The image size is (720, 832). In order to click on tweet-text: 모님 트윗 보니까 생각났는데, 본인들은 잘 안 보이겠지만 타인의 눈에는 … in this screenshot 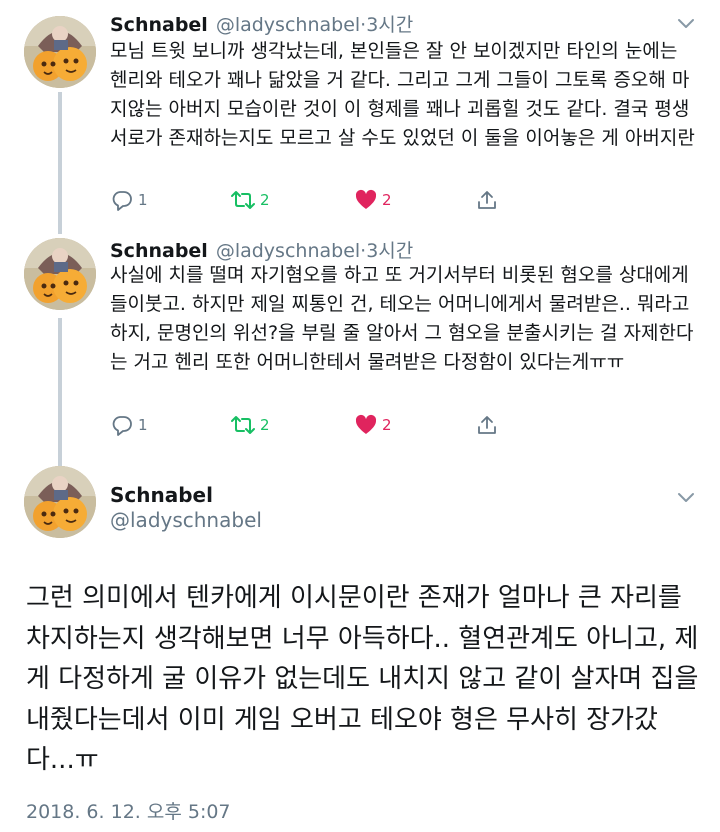, I will do `click(402, 94)`.